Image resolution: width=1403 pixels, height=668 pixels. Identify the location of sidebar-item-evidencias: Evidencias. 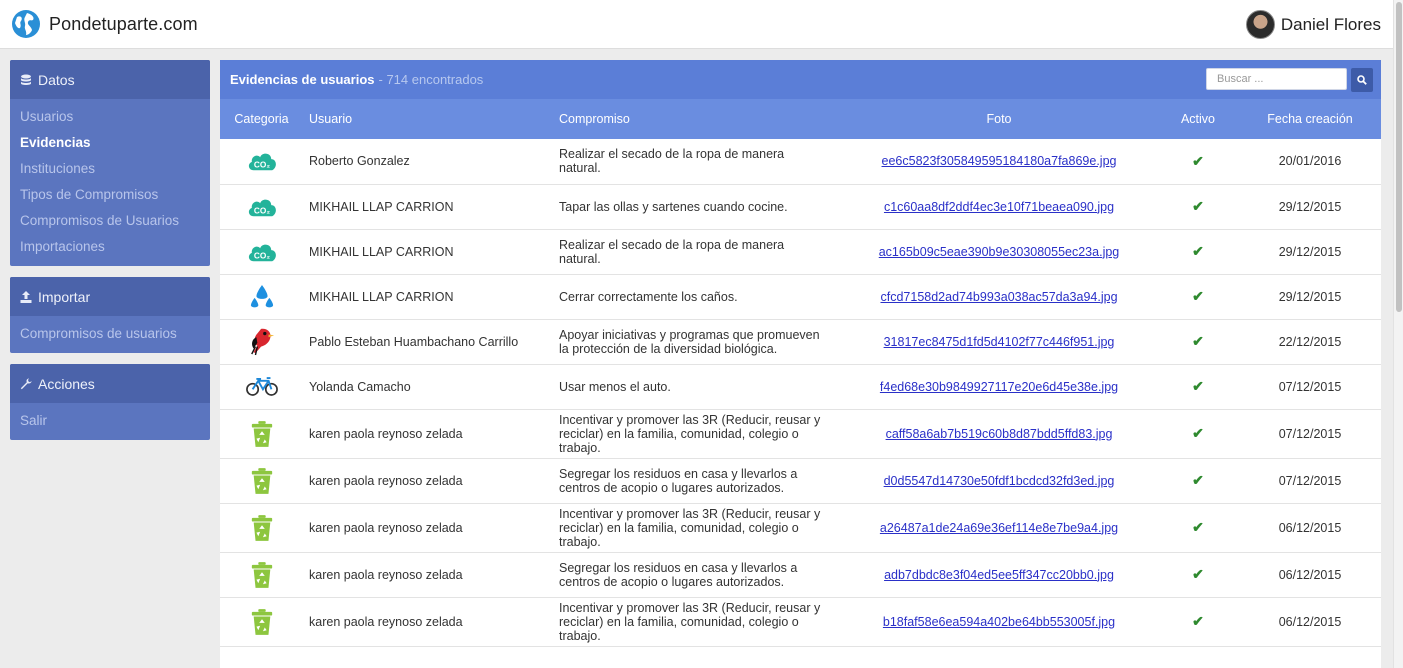
(110, 143).